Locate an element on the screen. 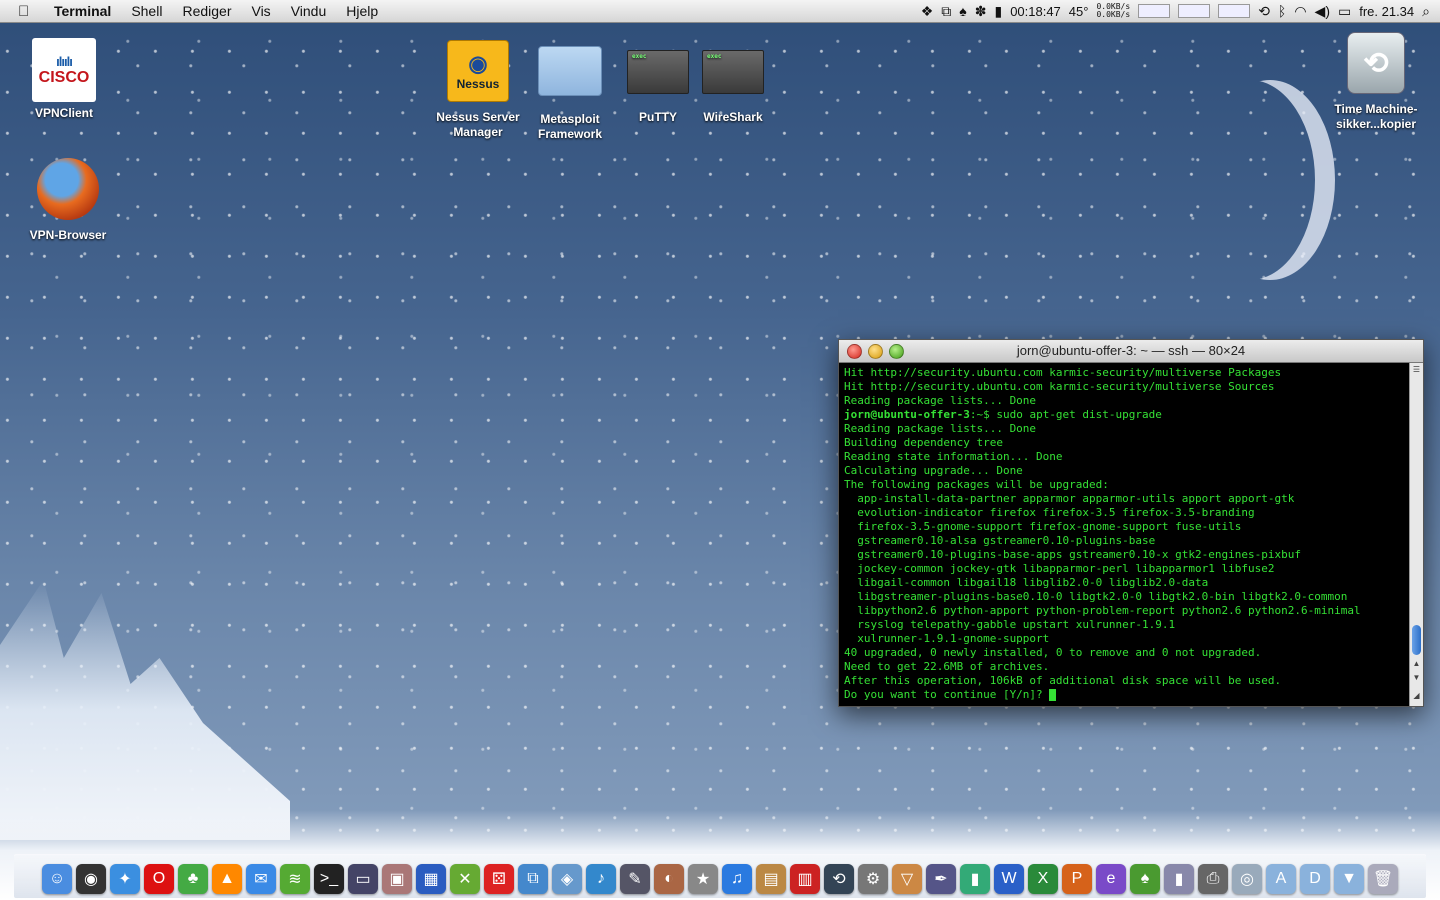 The width and height of the screenshot is (1440, 900). window-controls is located at coordinates (875, 351).